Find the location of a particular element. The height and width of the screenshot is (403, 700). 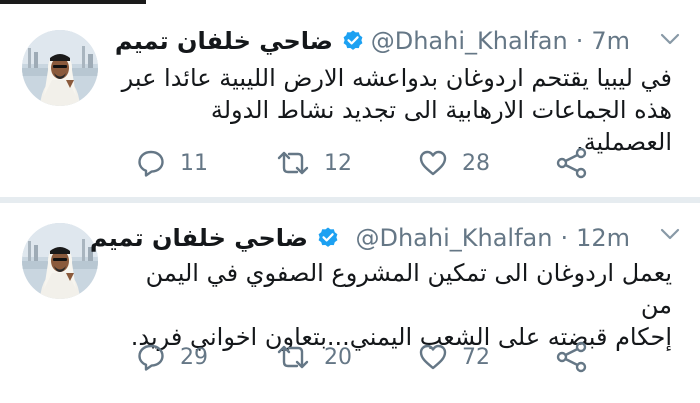

like-count: 72 is located at coordinates (476, 357).